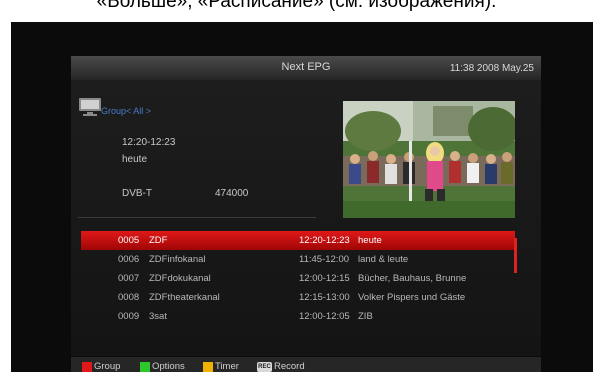  Describe the element at coordinates (429, 159) in the screenshot. I see `video-preview` at that location.